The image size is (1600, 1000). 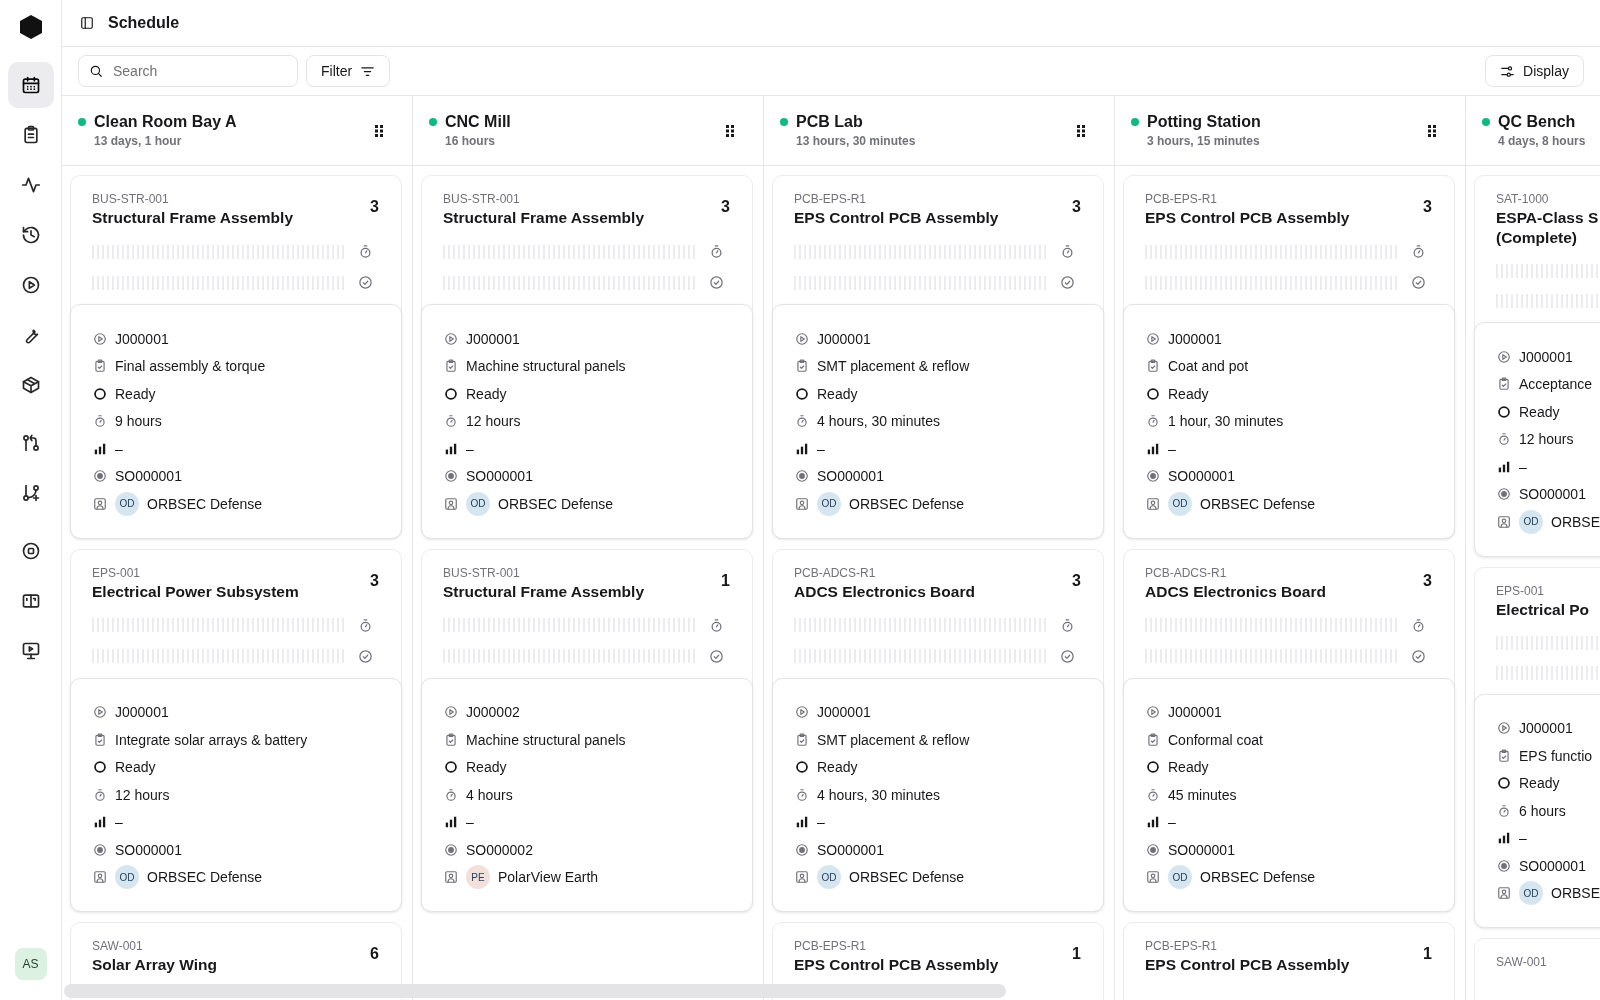 What do you see at coordinates (831, 199) in the screenshot?
I see `part-number: PCB-EPS-R1` at bounding box center [831, 199].